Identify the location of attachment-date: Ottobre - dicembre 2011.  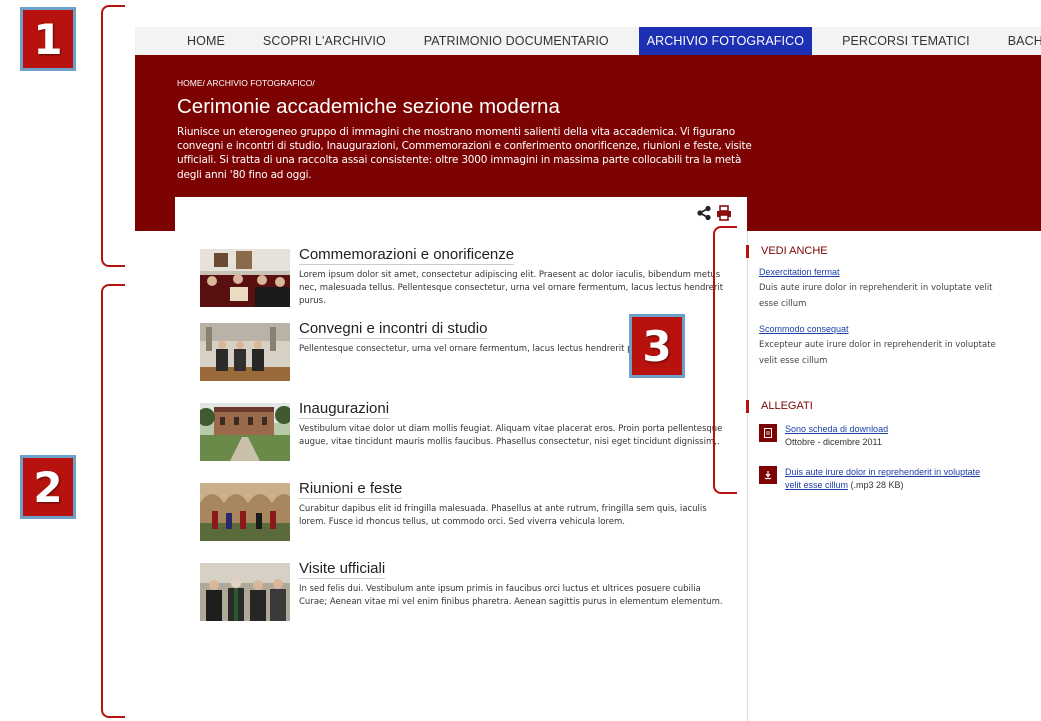
(833, 442).